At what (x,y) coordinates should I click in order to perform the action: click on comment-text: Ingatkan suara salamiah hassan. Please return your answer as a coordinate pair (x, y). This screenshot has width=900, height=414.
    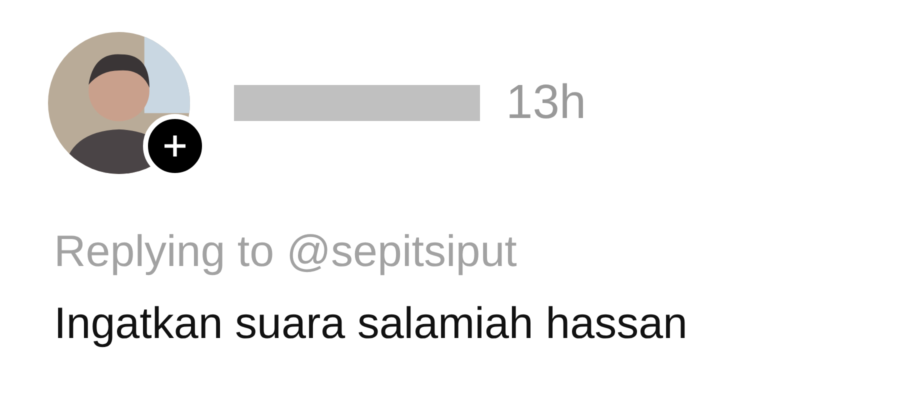
    Looking at the image, I should click on (371, 324).